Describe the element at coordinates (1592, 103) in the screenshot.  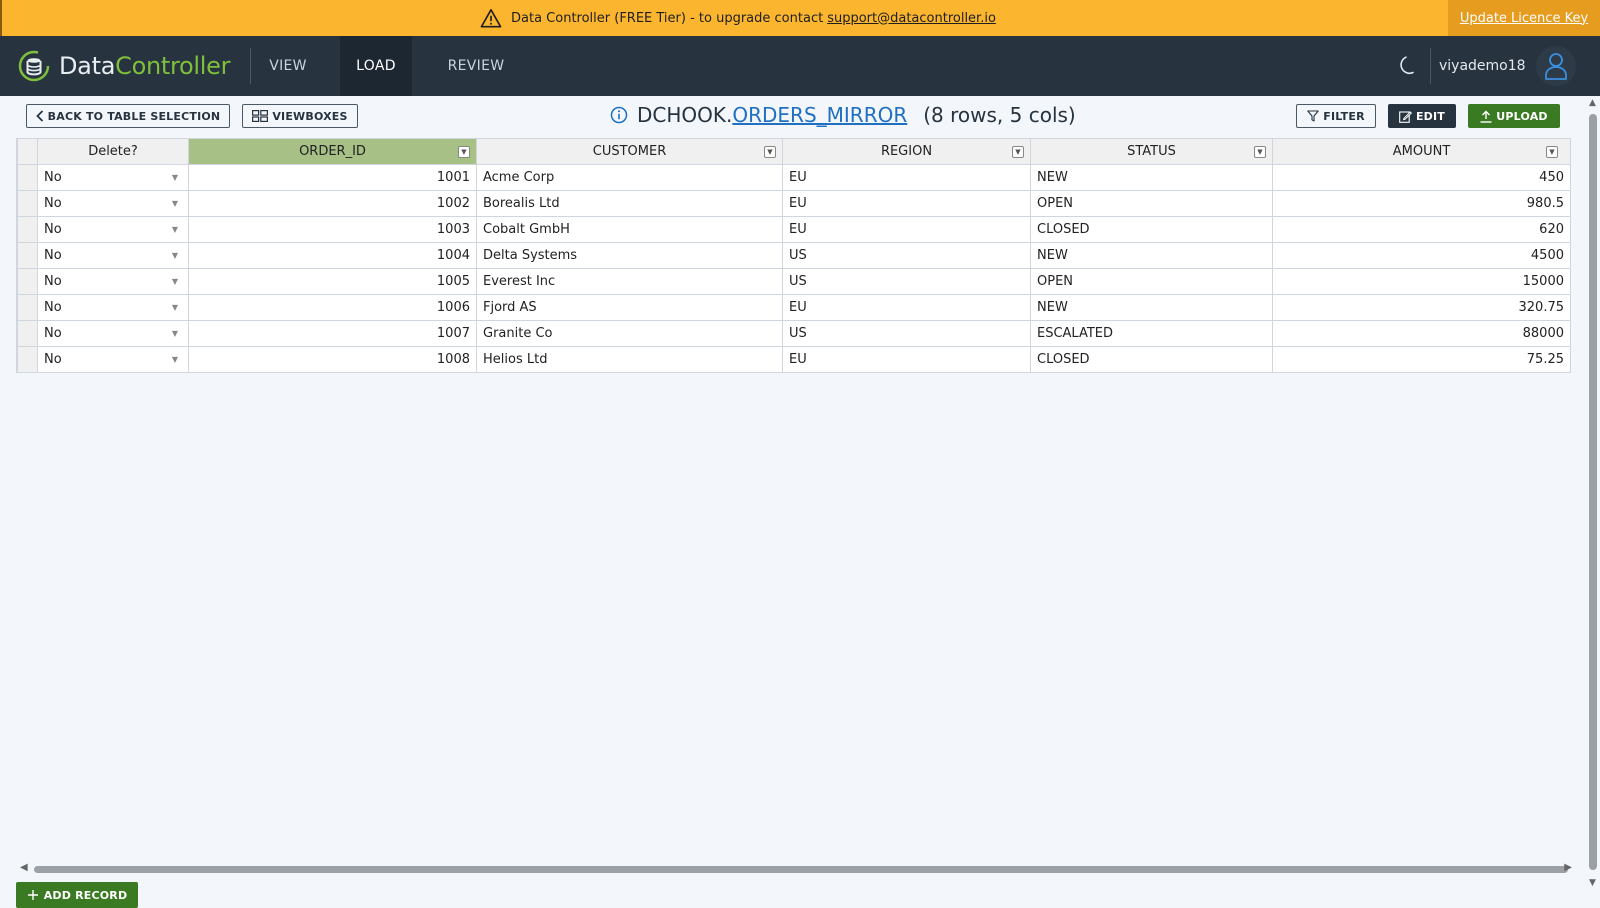
I see `scroll-up-arrow-icon: ▲` at that location.